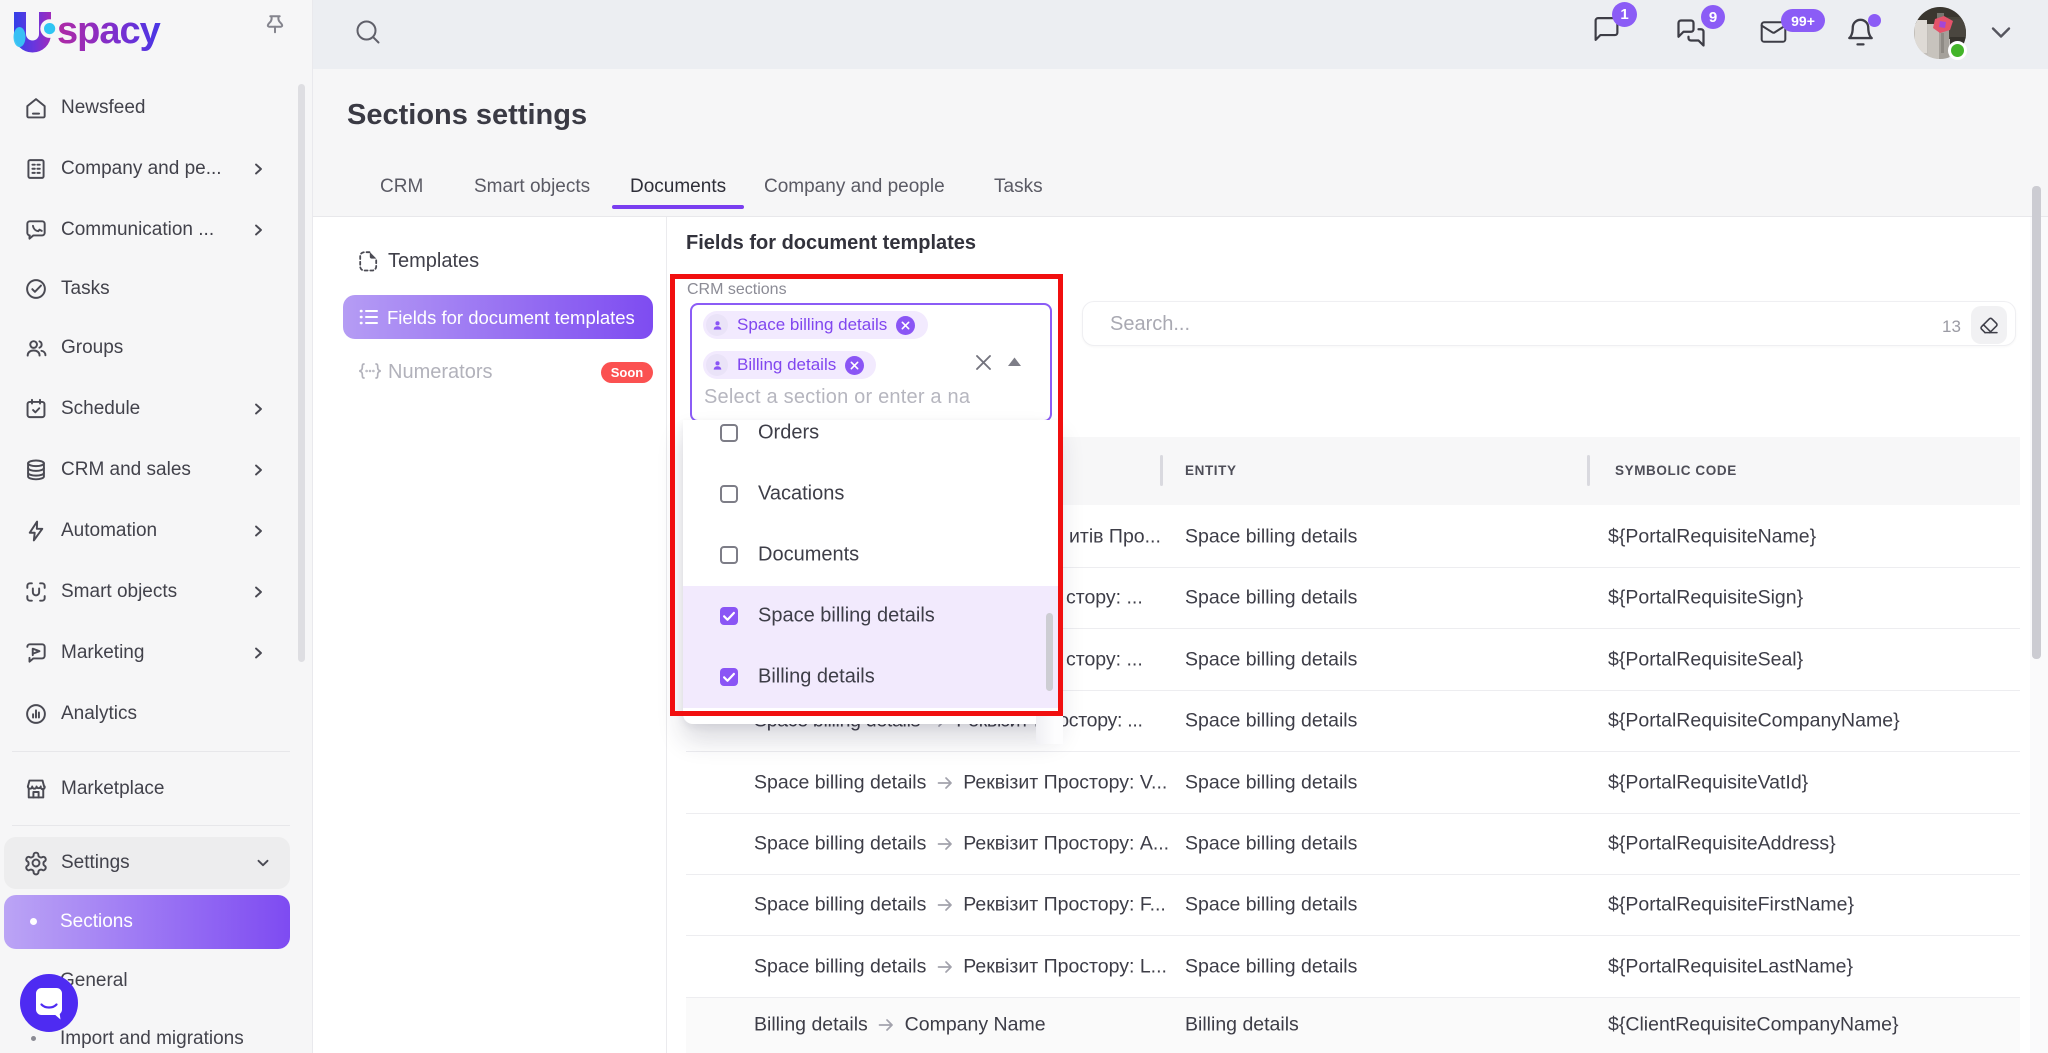 This screenshot has width=2048, height=1053. I want to click on svg-text: spacy, so click(109, 31).